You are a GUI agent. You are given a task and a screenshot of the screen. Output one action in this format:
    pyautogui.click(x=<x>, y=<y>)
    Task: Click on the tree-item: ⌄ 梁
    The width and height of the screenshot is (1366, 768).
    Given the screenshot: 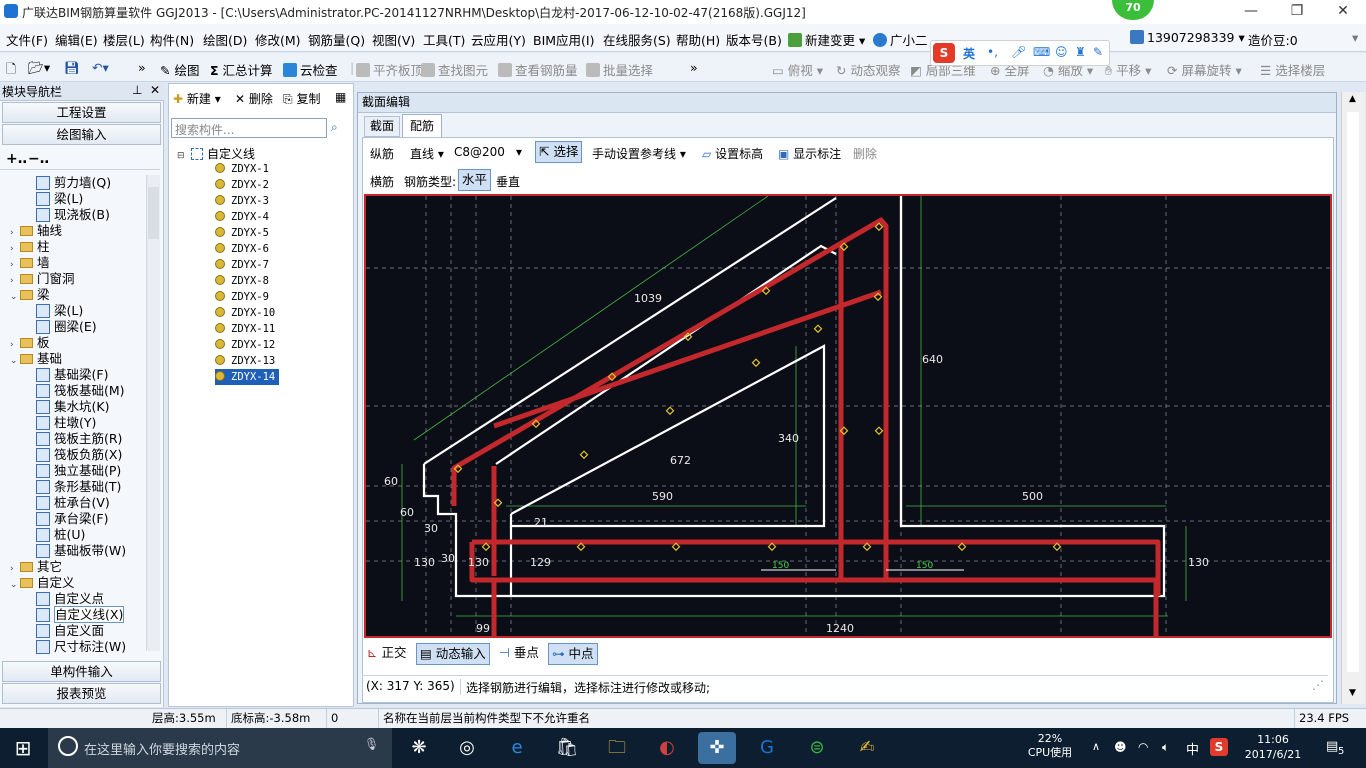 What is the action you would take?
    pyautogui.click(x=30, y=295)
    